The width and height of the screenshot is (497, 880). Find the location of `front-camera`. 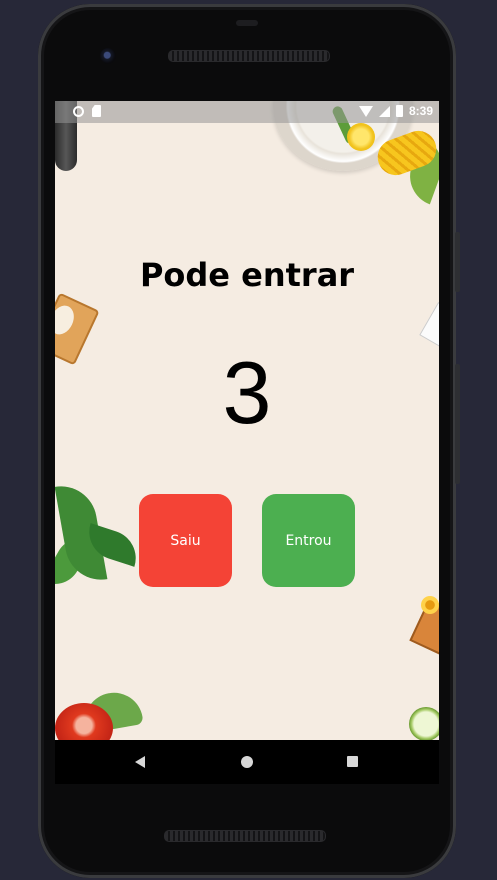

front-camera is located at coordinates (108, 56).